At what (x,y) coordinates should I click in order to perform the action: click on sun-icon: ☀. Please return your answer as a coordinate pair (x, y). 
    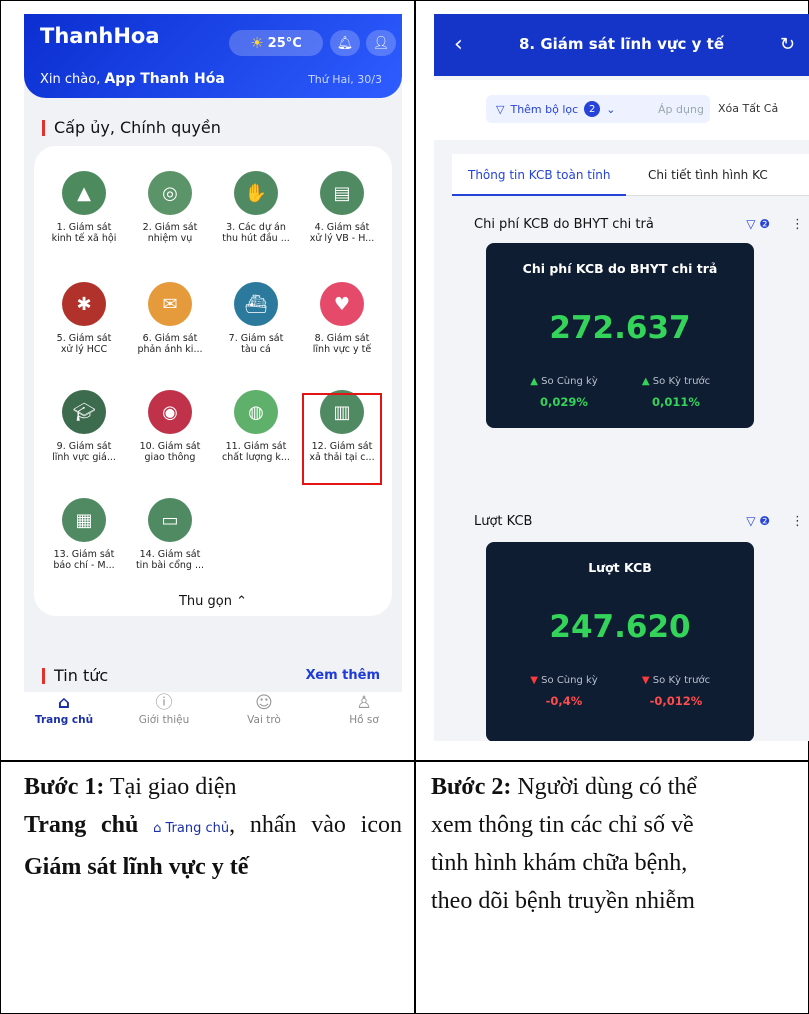
    Looking at the image, I should click on (257, 43).